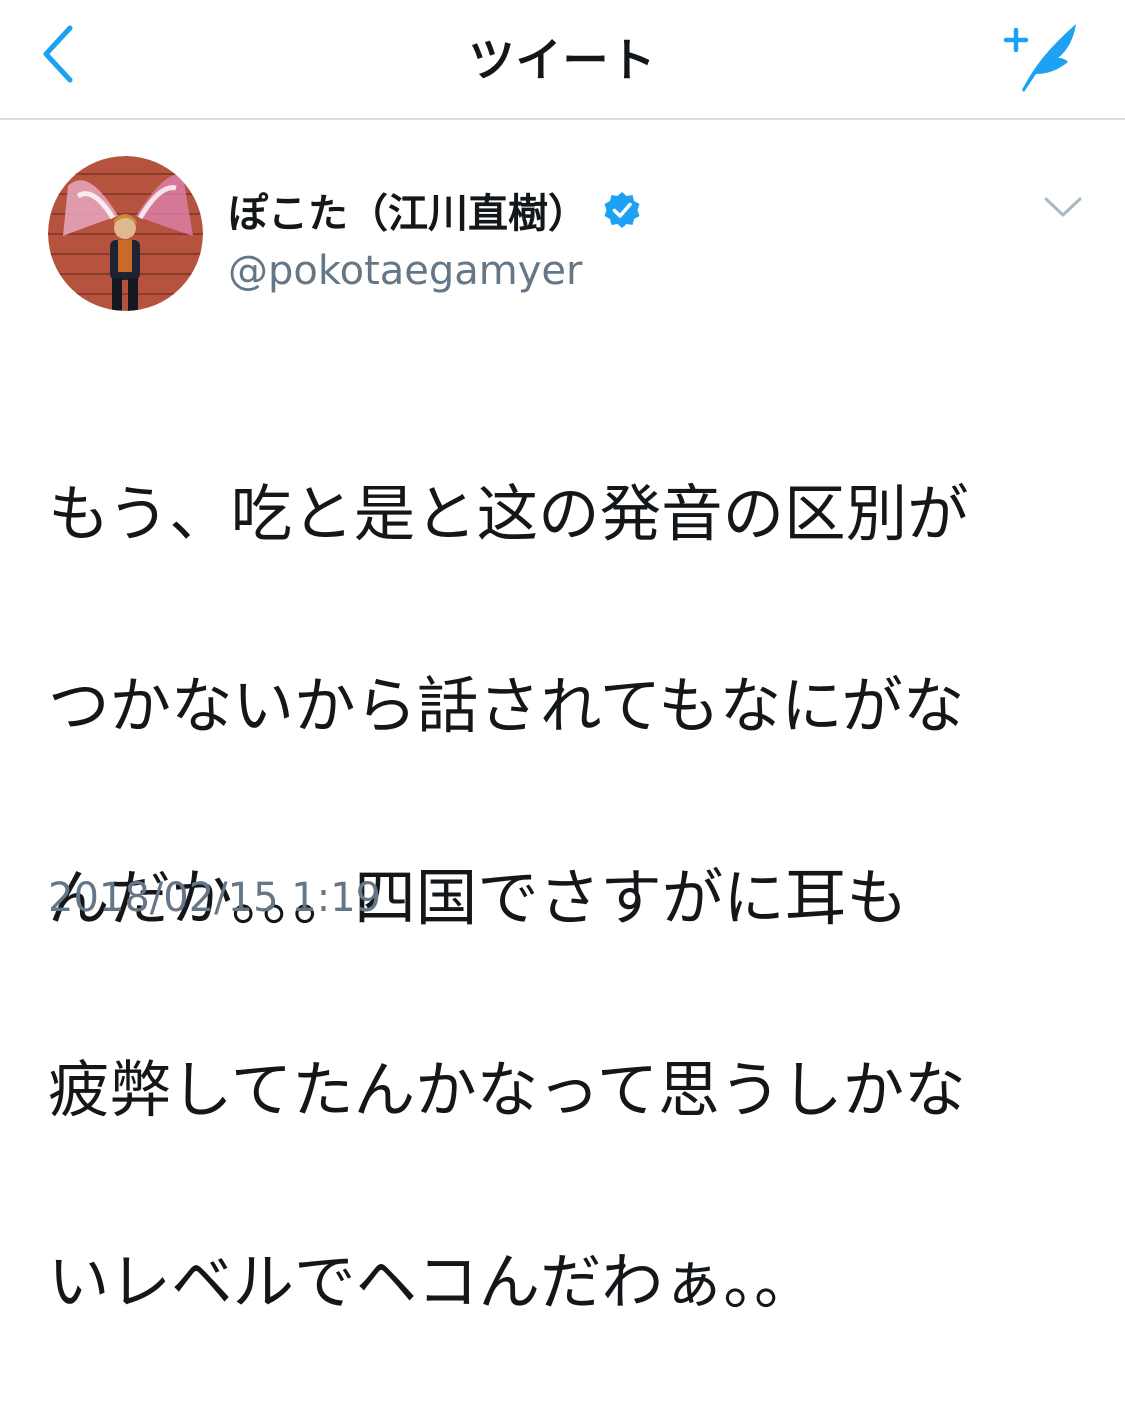 The image size is (1125, 1426). Describe the element at coordinates (622, 210) in the screenshot. I see `verified-badge-icon` at that location.